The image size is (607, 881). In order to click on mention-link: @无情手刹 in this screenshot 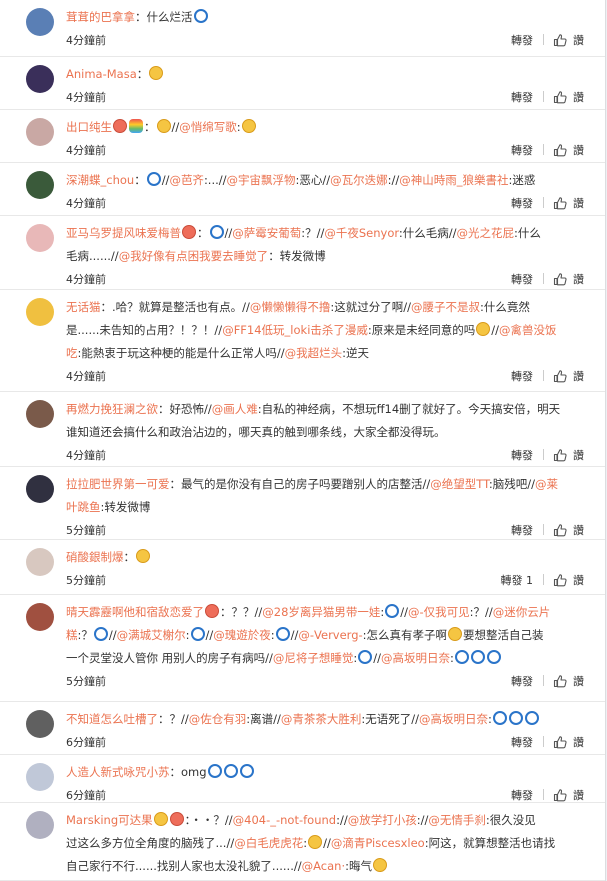, I will do `click(457, 820)`.